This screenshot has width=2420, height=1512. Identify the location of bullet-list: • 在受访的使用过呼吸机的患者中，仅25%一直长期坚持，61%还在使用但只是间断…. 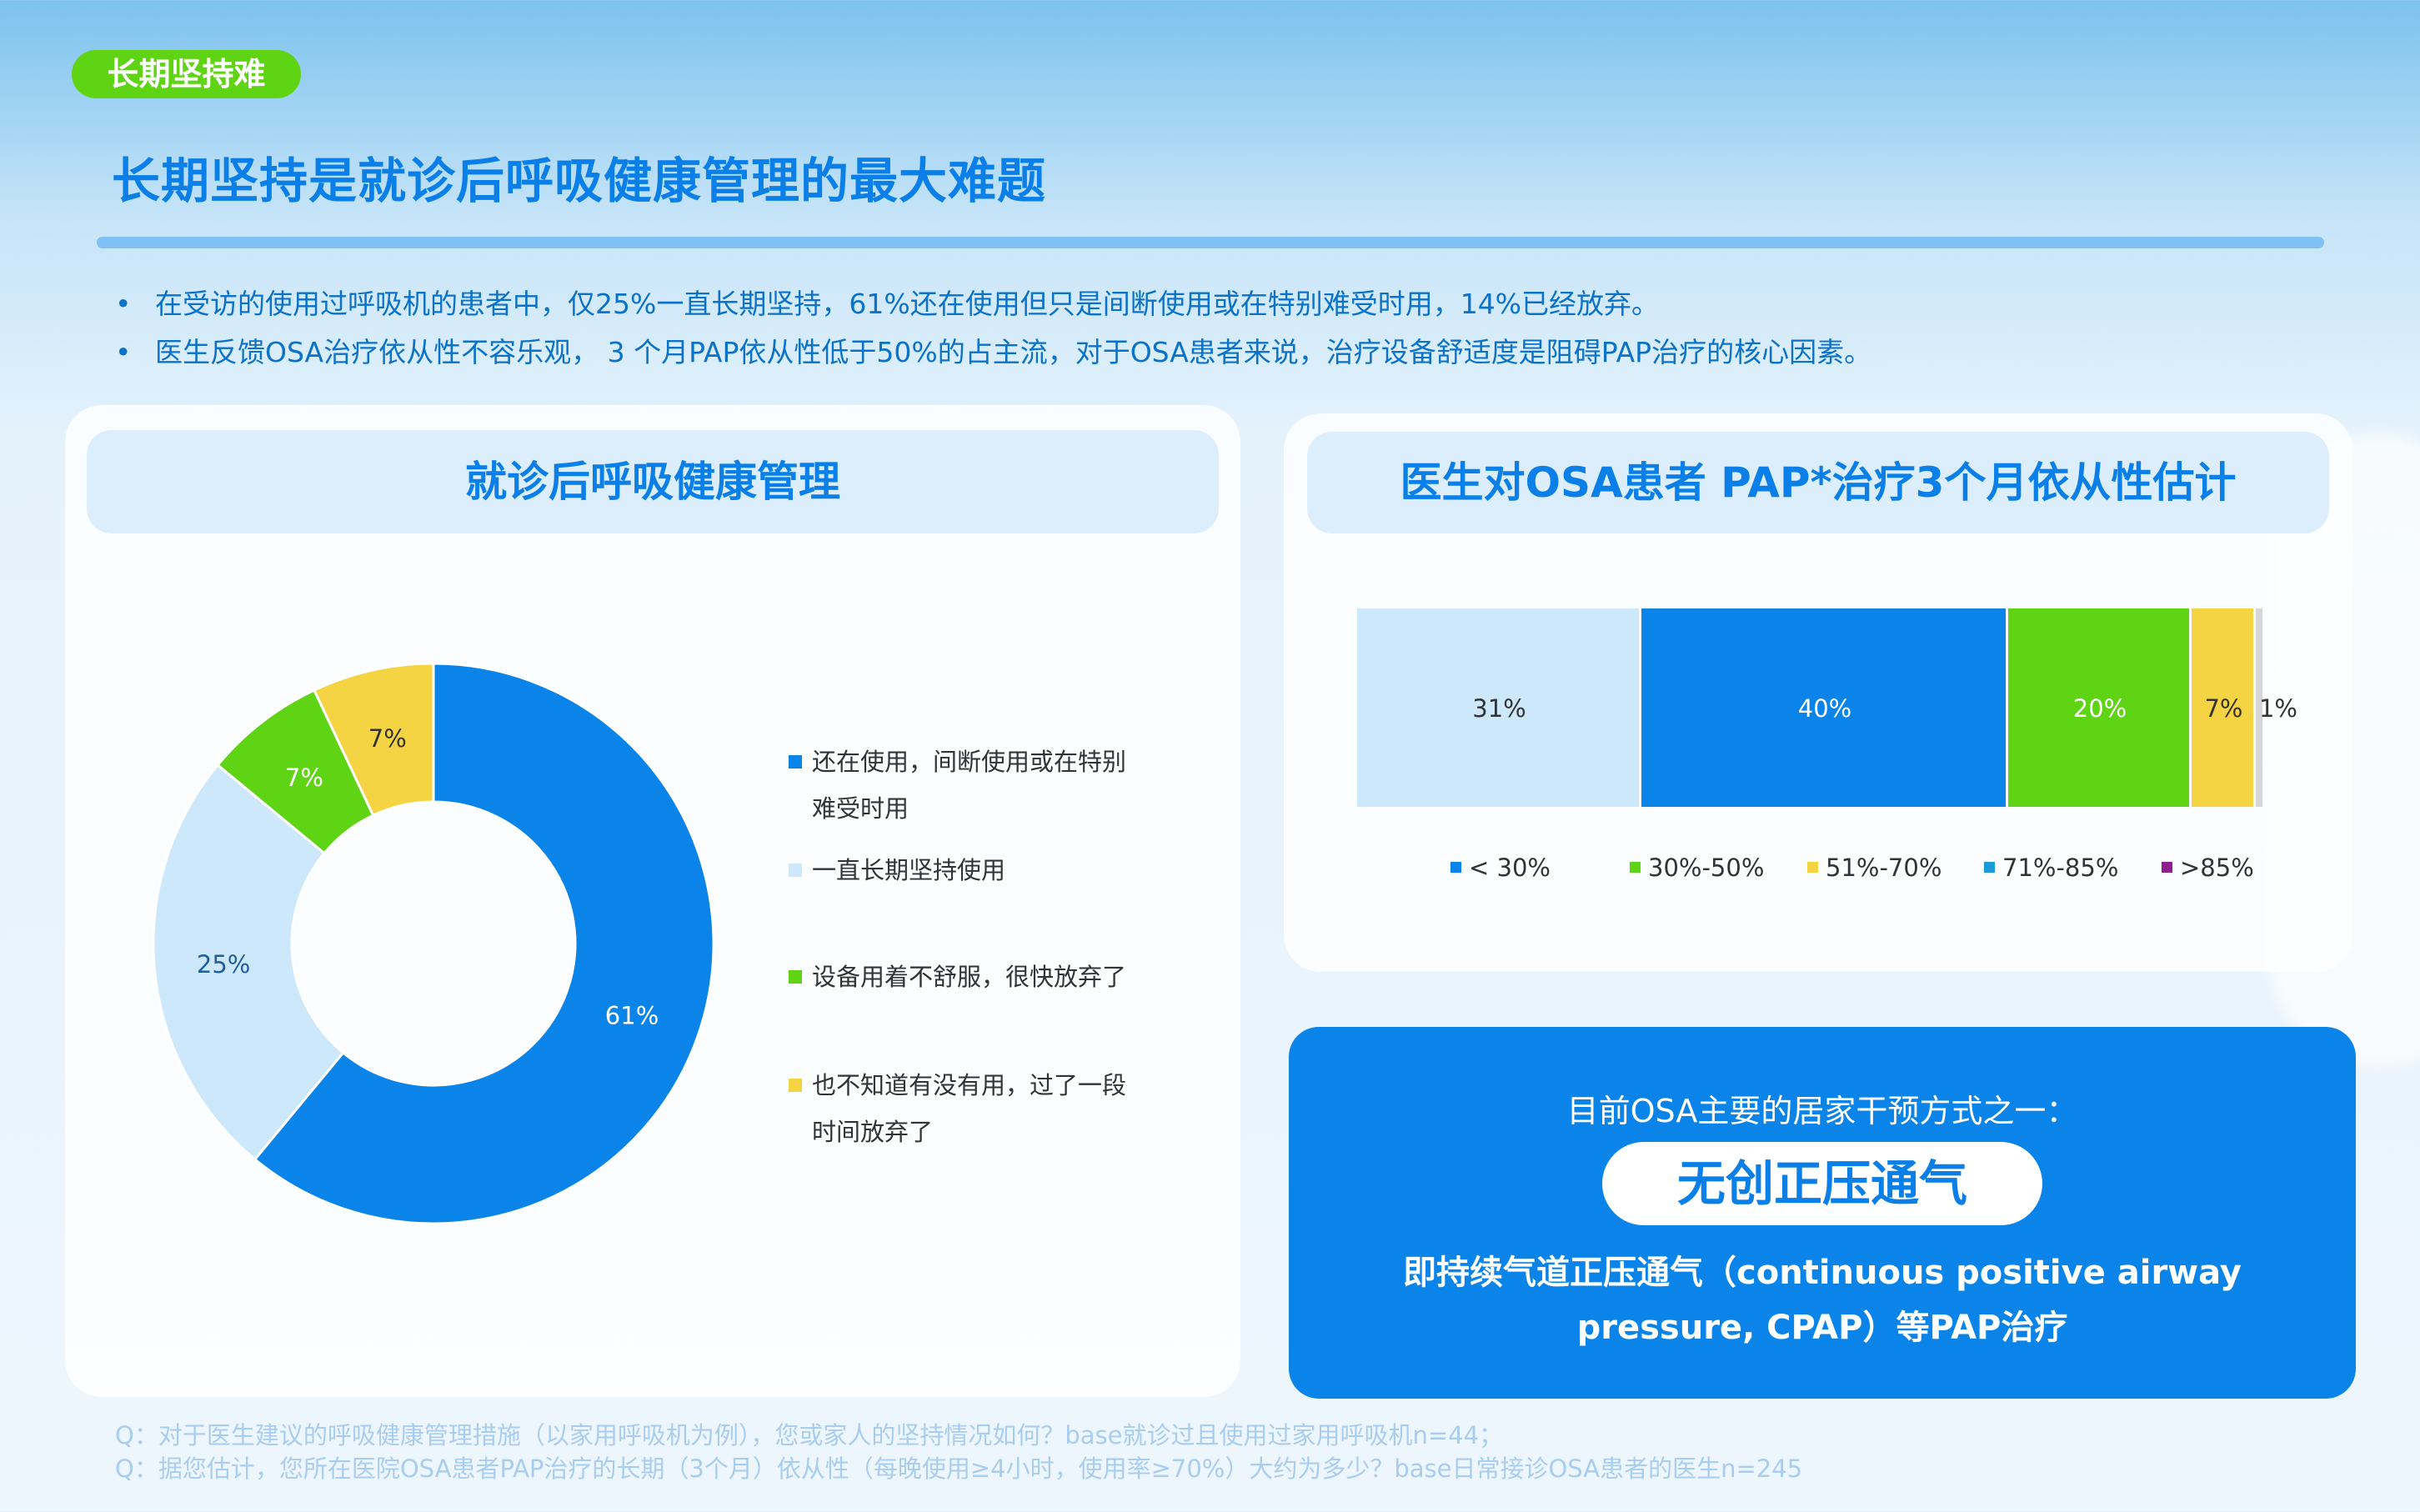
(1215, 328).